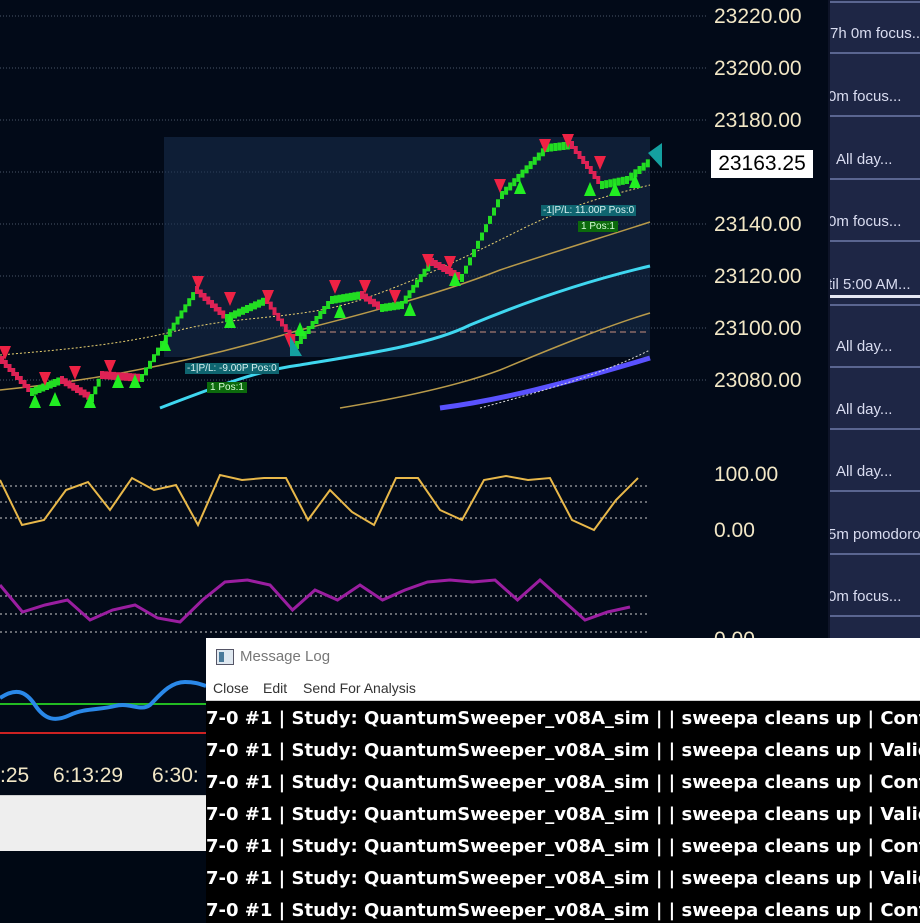 Image resolution: width=920 pixels, height=923 pixels. What do you see at coordinates (15, 775) in the screenshot?
I see `time-label-0: :25` at bounding box center [15, 775].